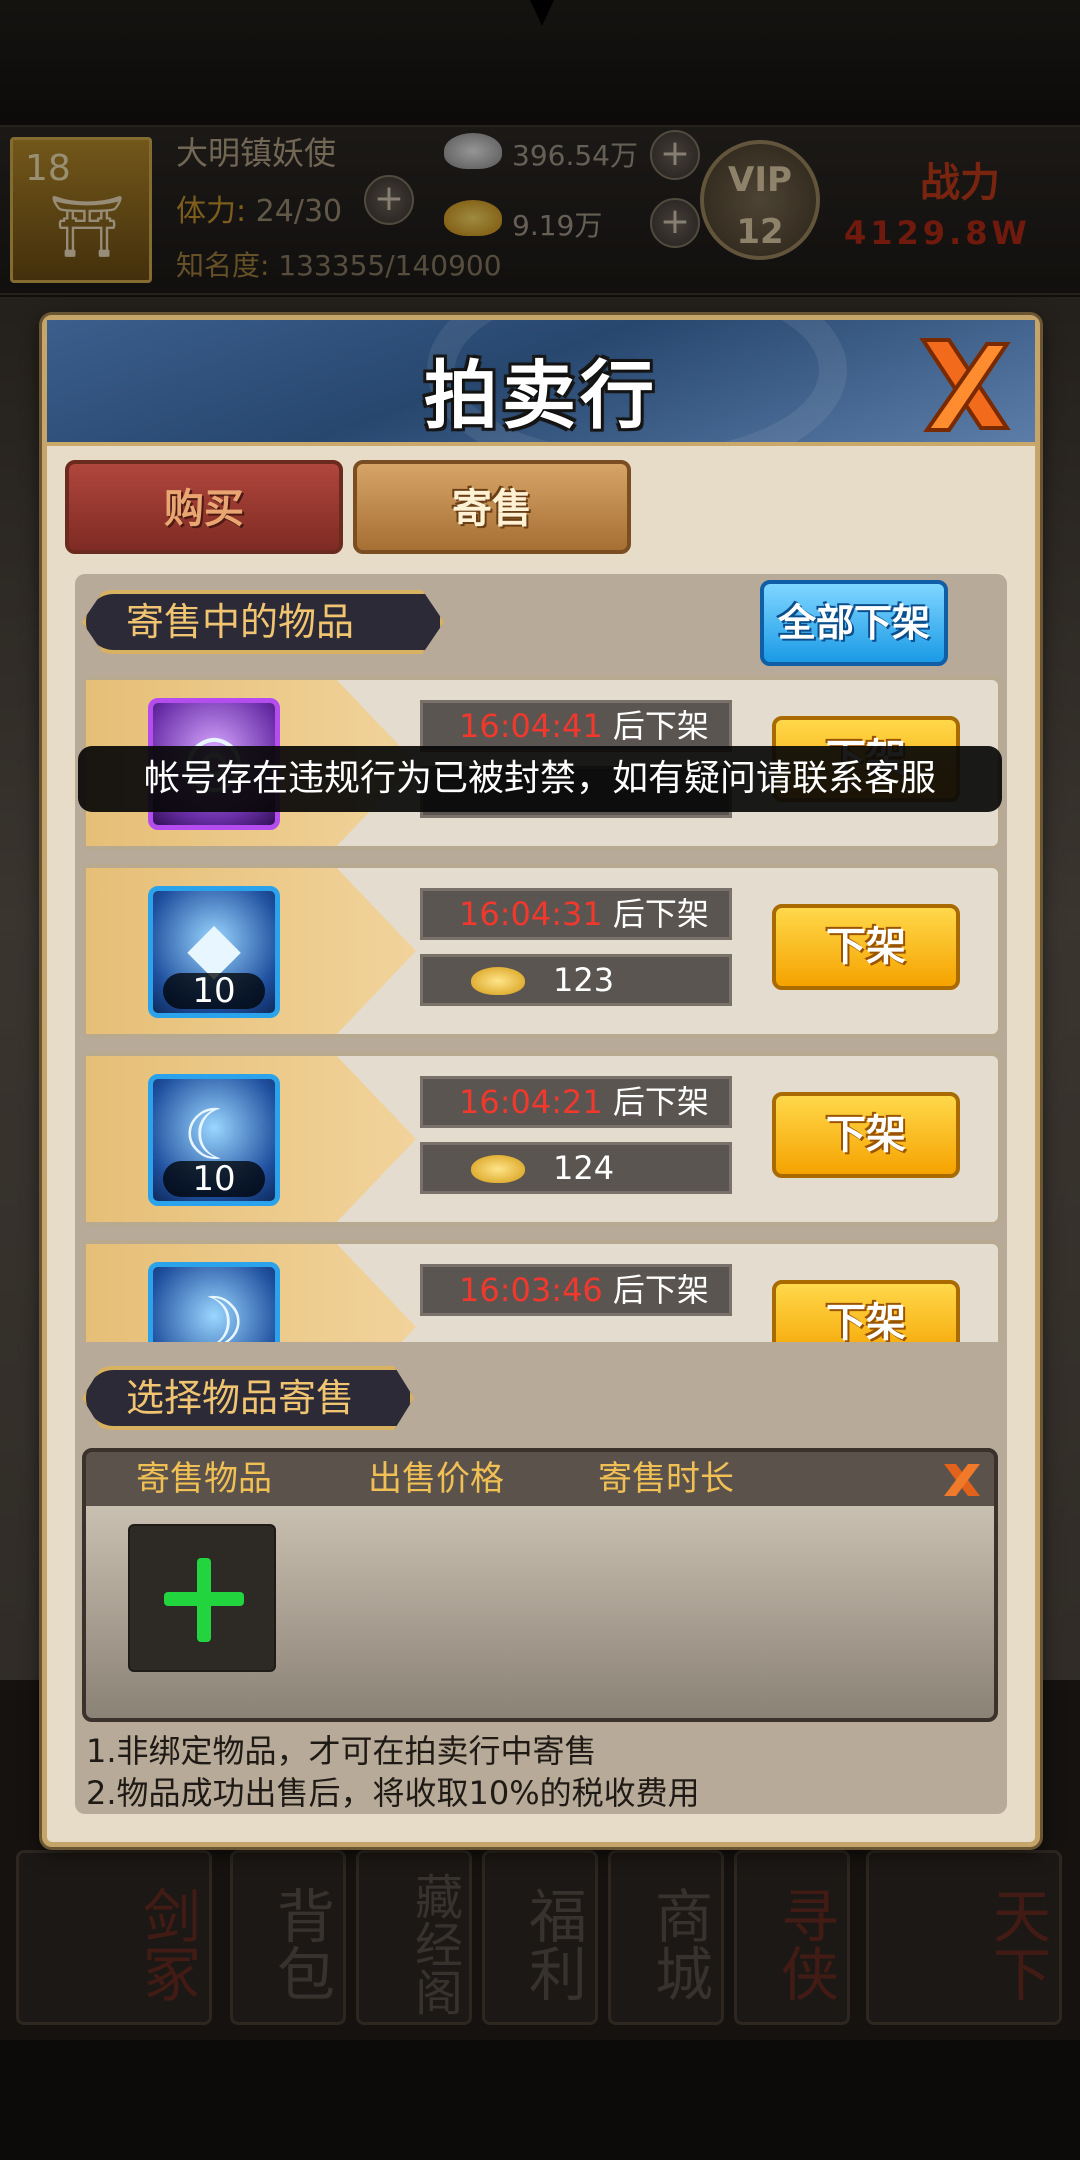  What do you see at coordinates (248, 1398) in the screenshot?
I see `select-item-label: 选择物品寄售` at bounding box center [248, 1398].